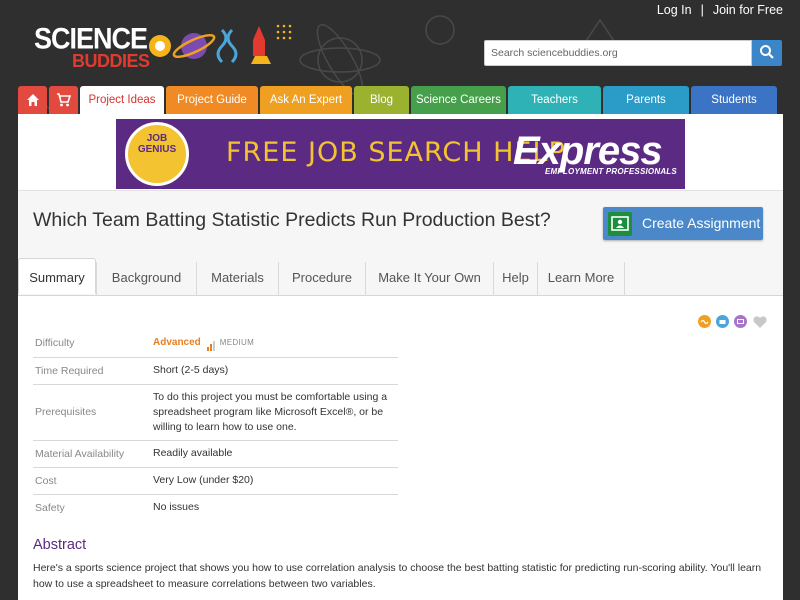 The image size is (800, 600). What do you see at coordinates (92, 412) in the screenshot?
I see `prerequisites-label: Prerequisites` at bounding box center [92, 412].